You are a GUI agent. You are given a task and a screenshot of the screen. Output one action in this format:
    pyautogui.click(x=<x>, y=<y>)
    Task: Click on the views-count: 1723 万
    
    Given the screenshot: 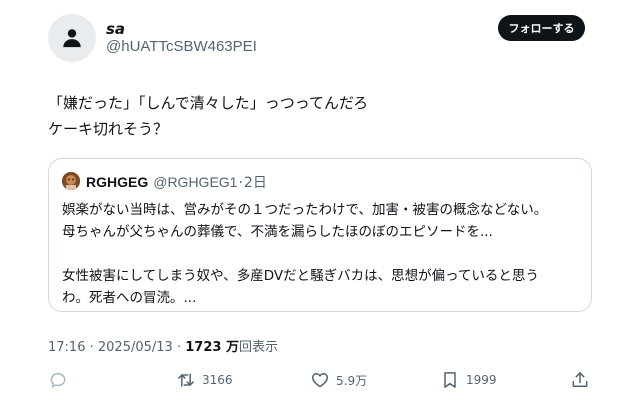 What is the action you would take?
    pyautogui.click(x=212, y=347)
    